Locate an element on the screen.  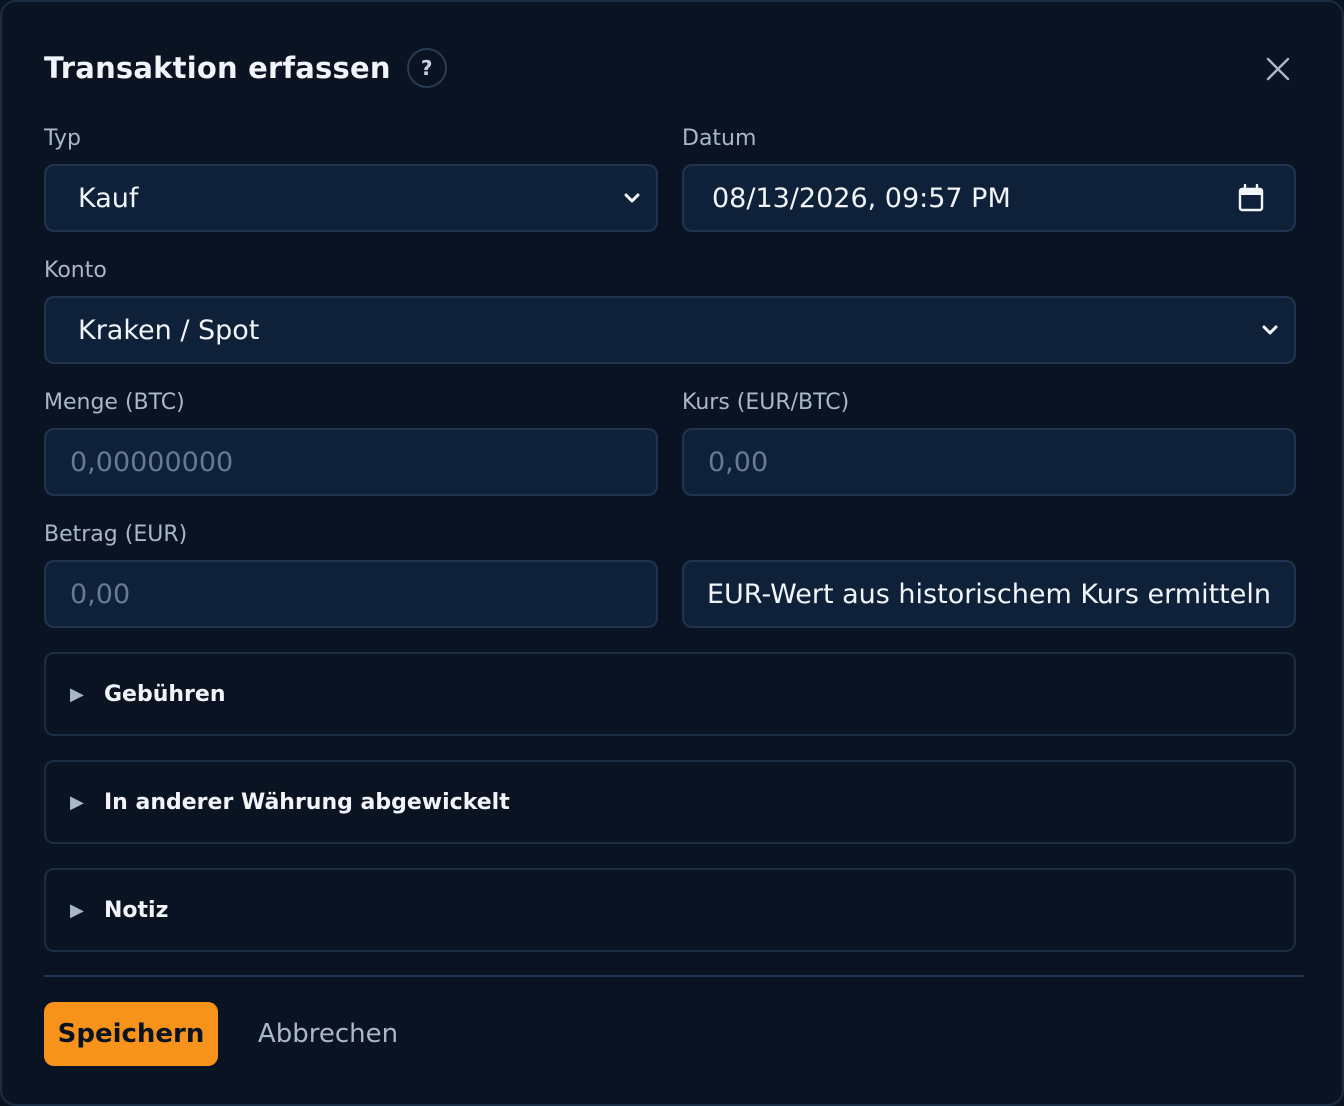
amount-label: Betrag (EUR) is located at coordinates (116, 534).